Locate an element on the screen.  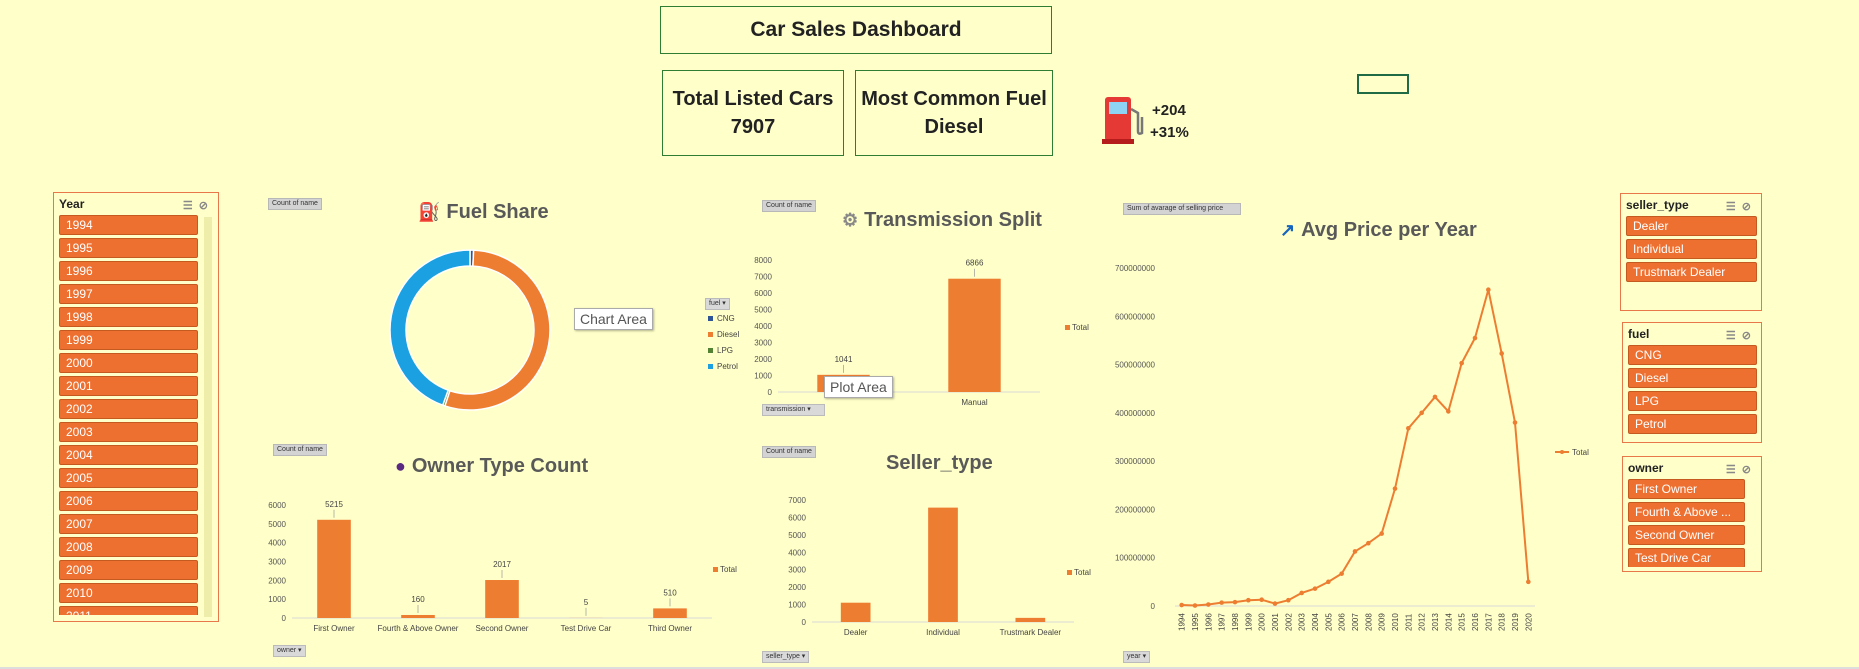
slicer-item: 2010 is located at coordinates (128, 593).